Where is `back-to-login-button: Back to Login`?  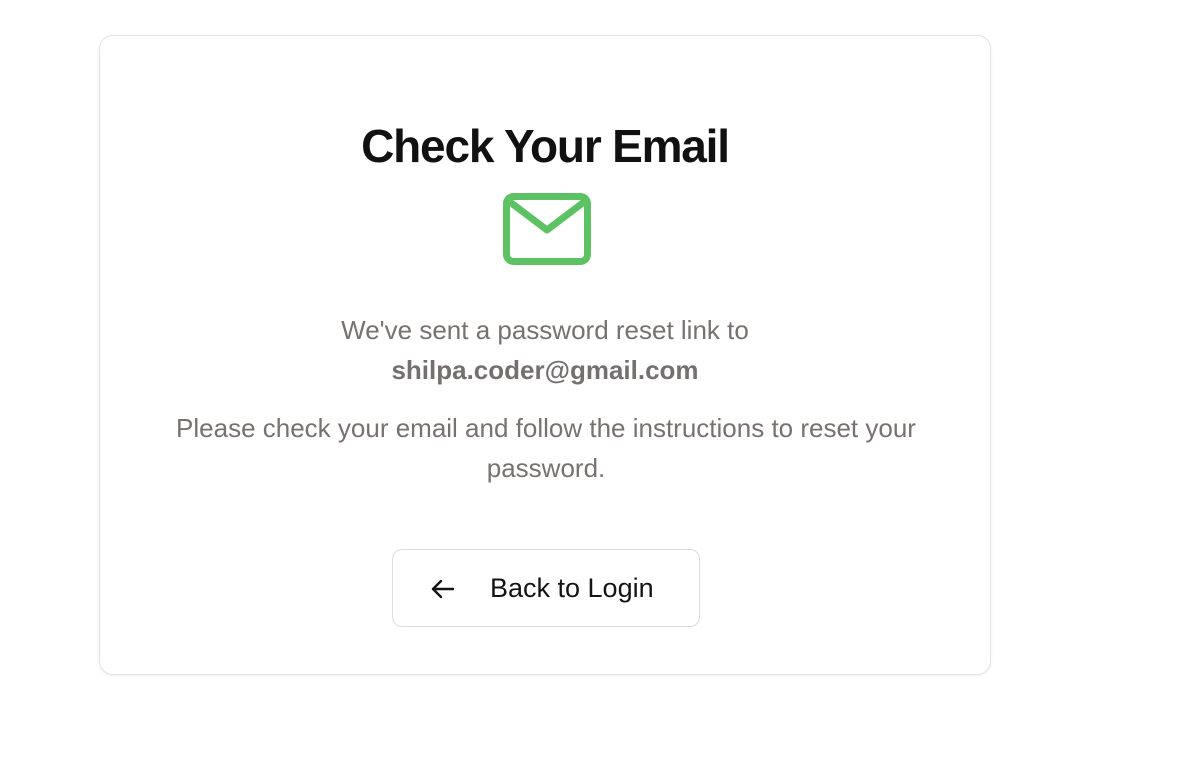
back-to-login-button: Back to Login is located at coordinates (546, 588).